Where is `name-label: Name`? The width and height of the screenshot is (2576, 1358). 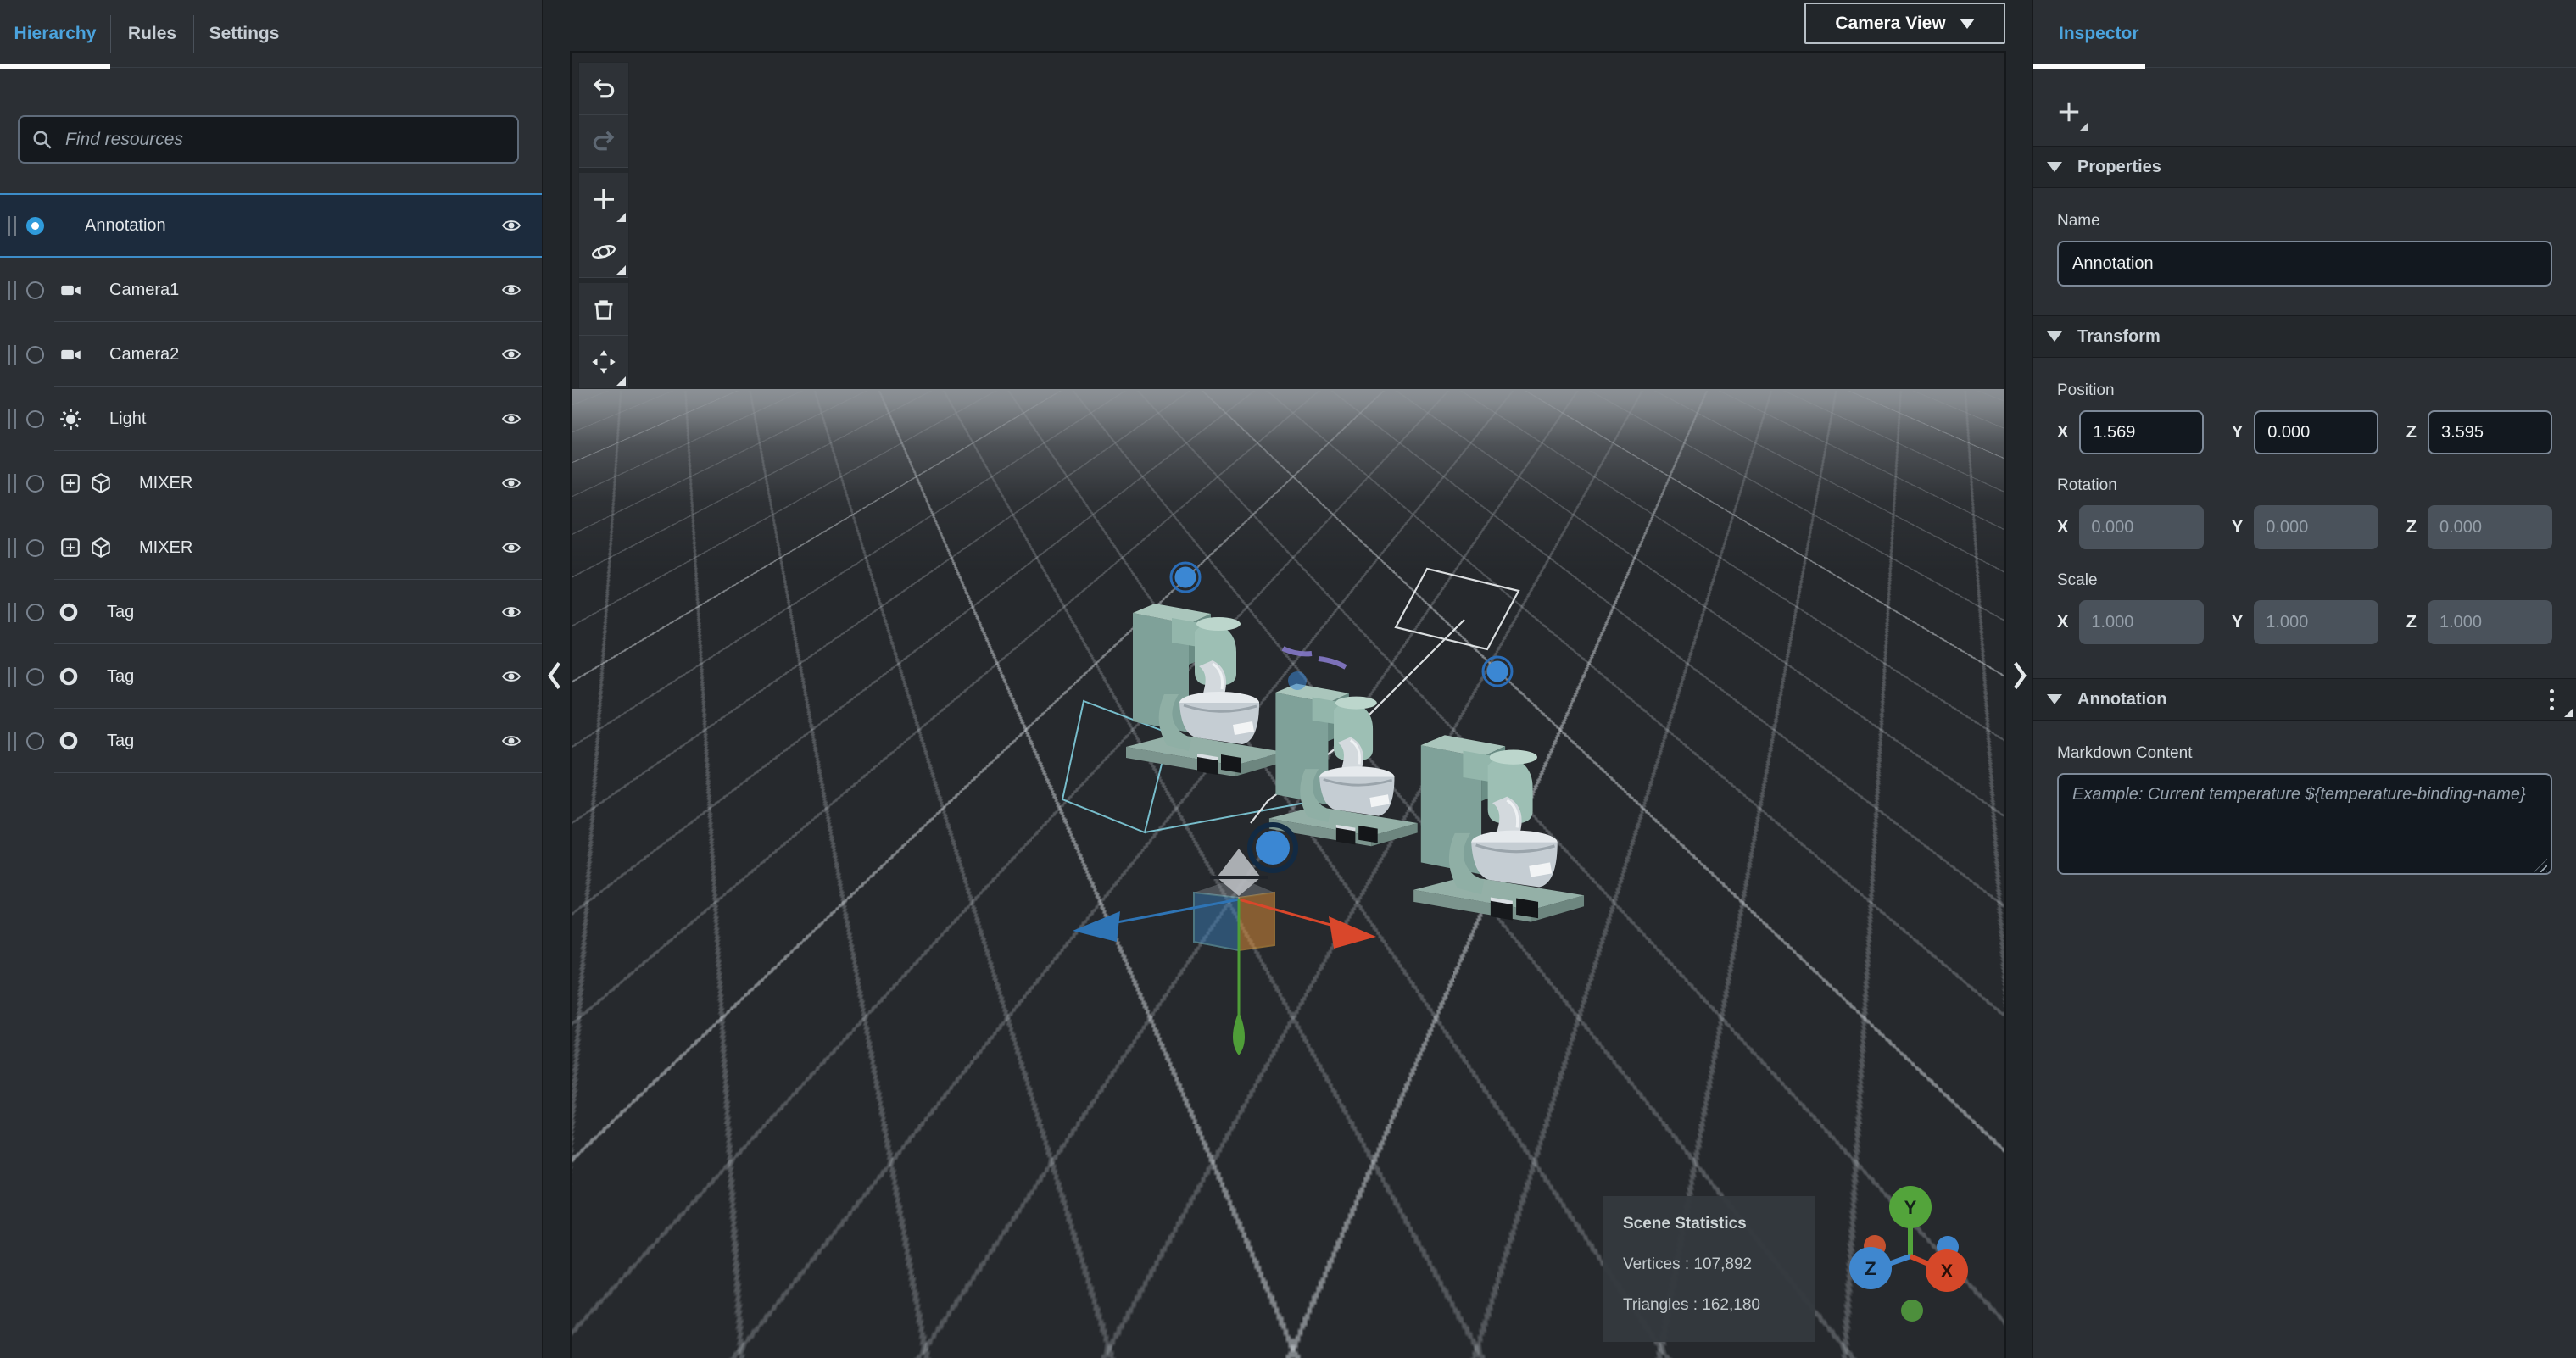 name-label: Name is located at coordinates (2078, 221).